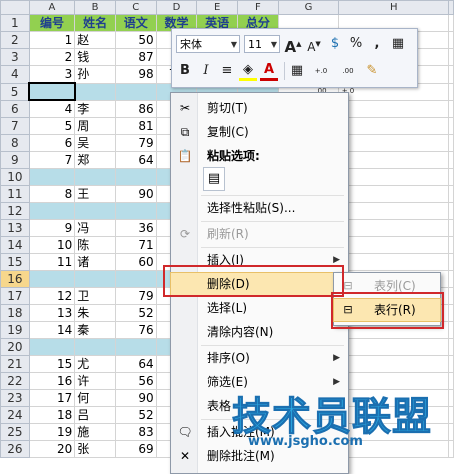 This screenshot has height=474, width=454. What do you see at coordinates (248, 71) in the screenshot?
I see `fill-color-icon: ◈` at bounding box center [248, 71].